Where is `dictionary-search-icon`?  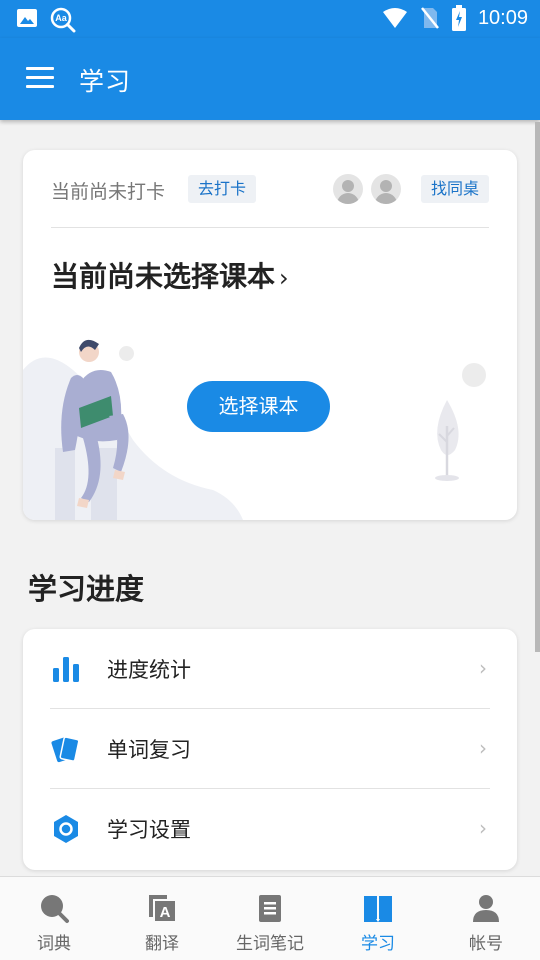 dictionary-search-icon is located at coordinates (55, 909).